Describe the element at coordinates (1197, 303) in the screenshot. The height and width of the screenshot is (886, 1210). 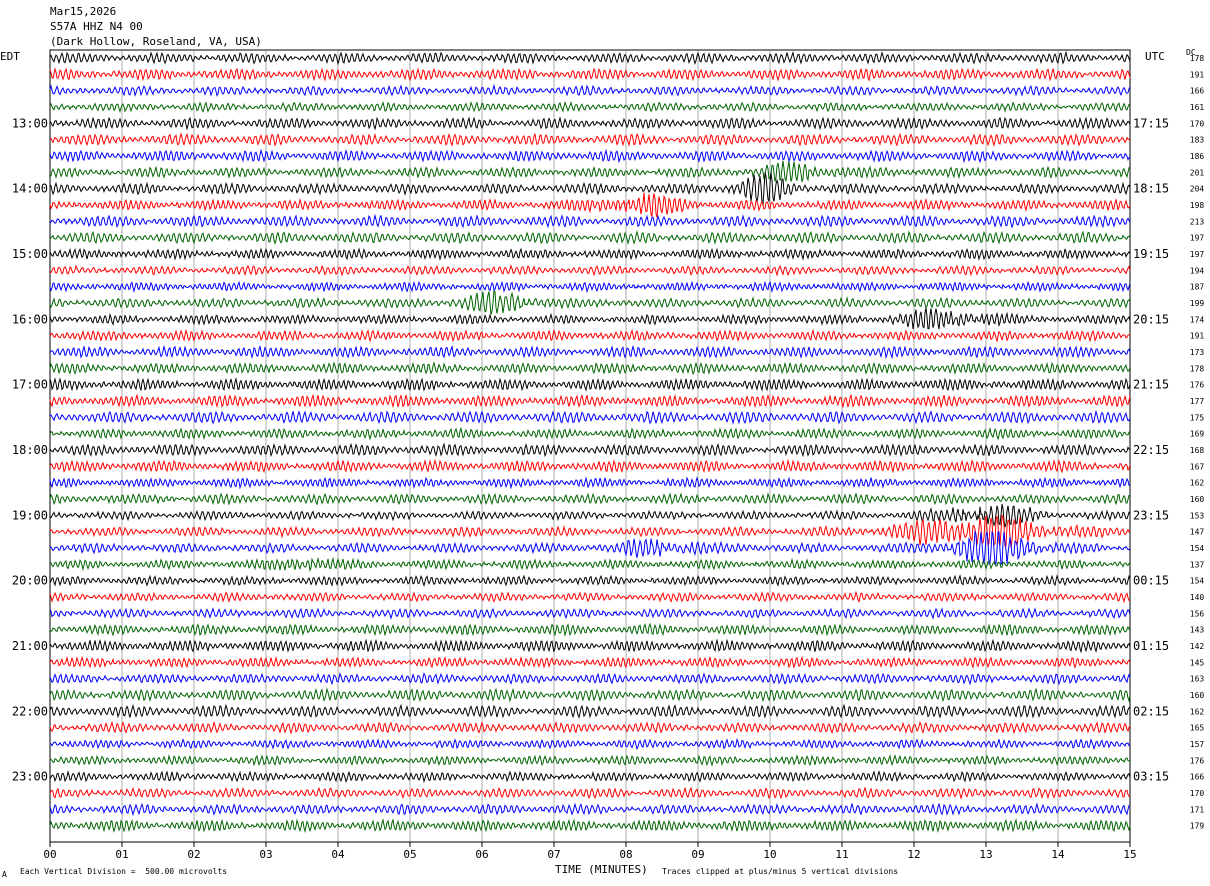
I see `dc-offset-label: 199` at that location.